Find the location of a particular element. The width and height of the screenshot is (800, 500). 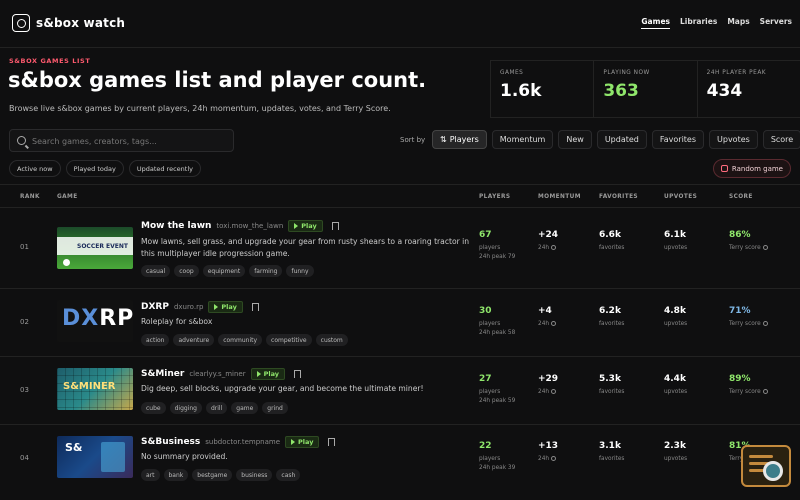

brand-logo: s&box watch is located at coordinates (68, 23).